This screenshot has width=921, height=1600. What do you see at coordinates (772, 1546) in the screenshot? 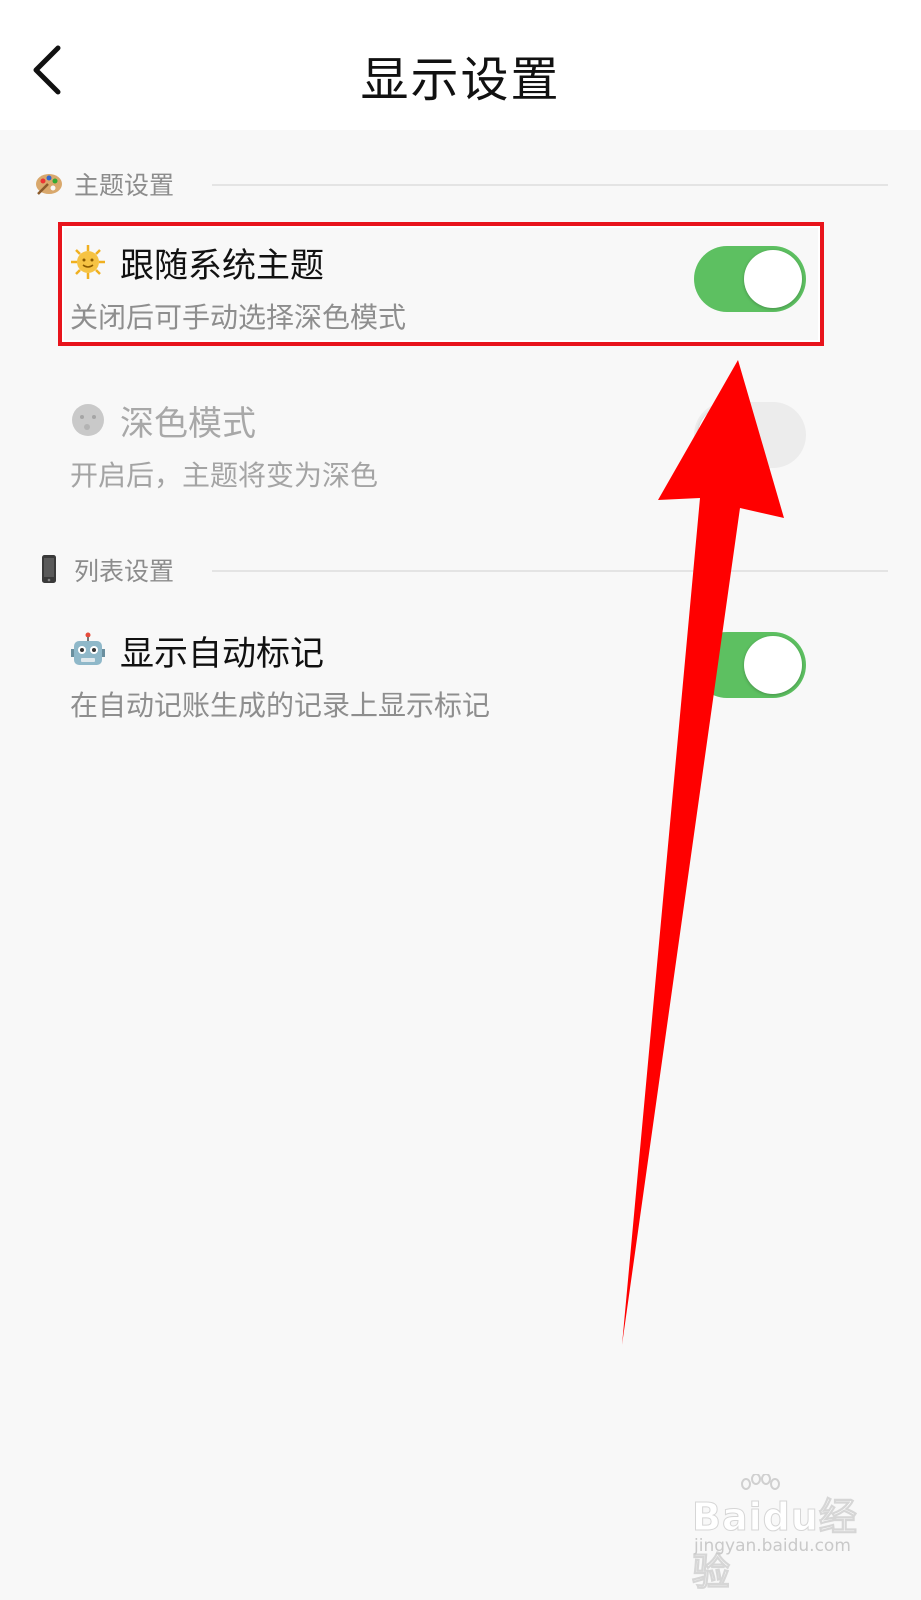
I see `watermark-url-text: jingyan.baidu.com` at bounding box center [772, 1546].